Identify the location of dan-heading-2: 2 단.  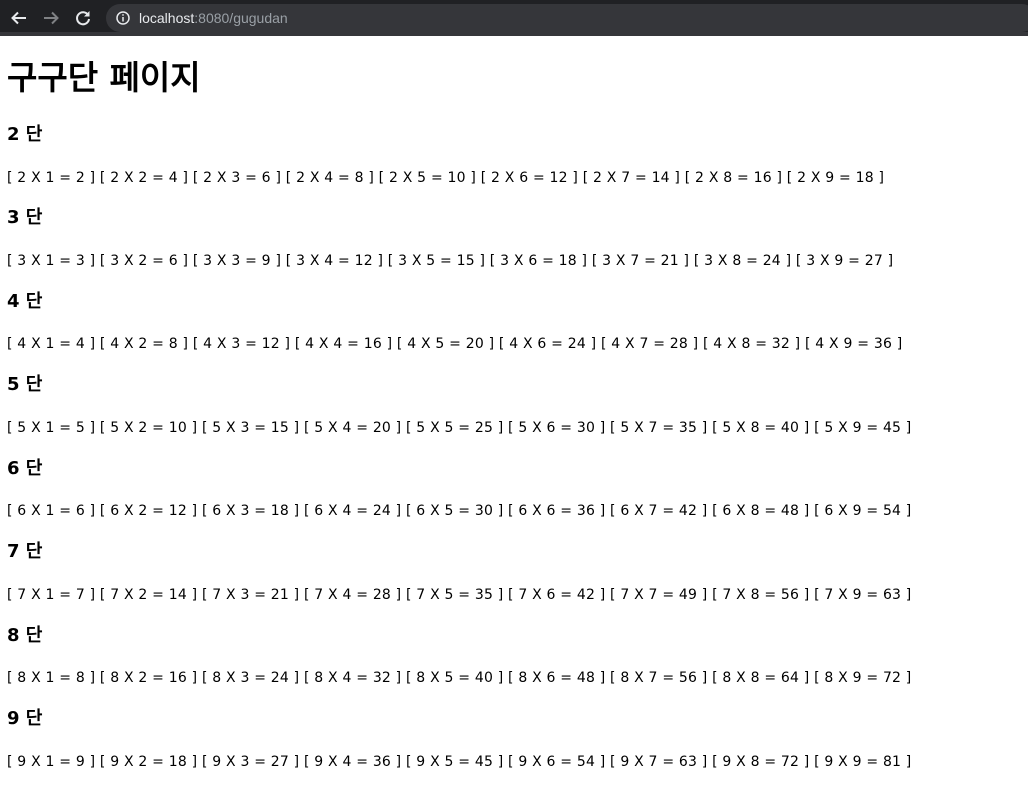
(25, 134).